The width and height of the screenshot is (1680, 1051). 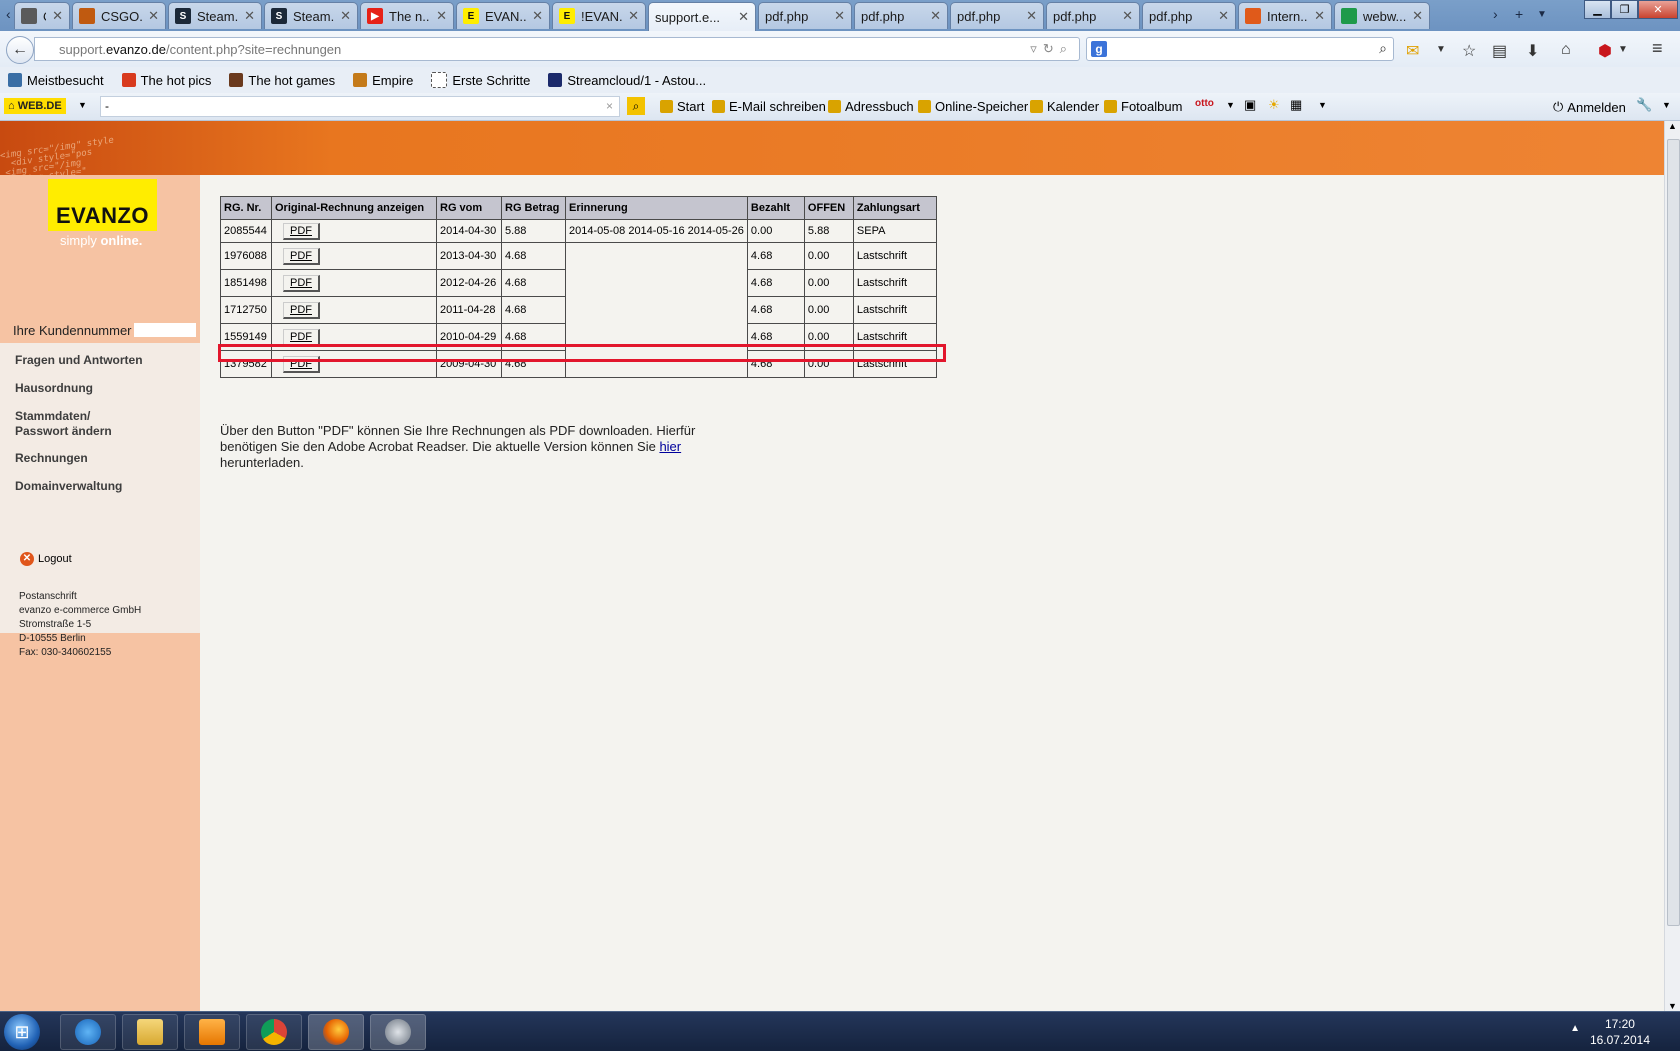 I want to click on search-input: g ⌕, so click(x=1240, y=49).